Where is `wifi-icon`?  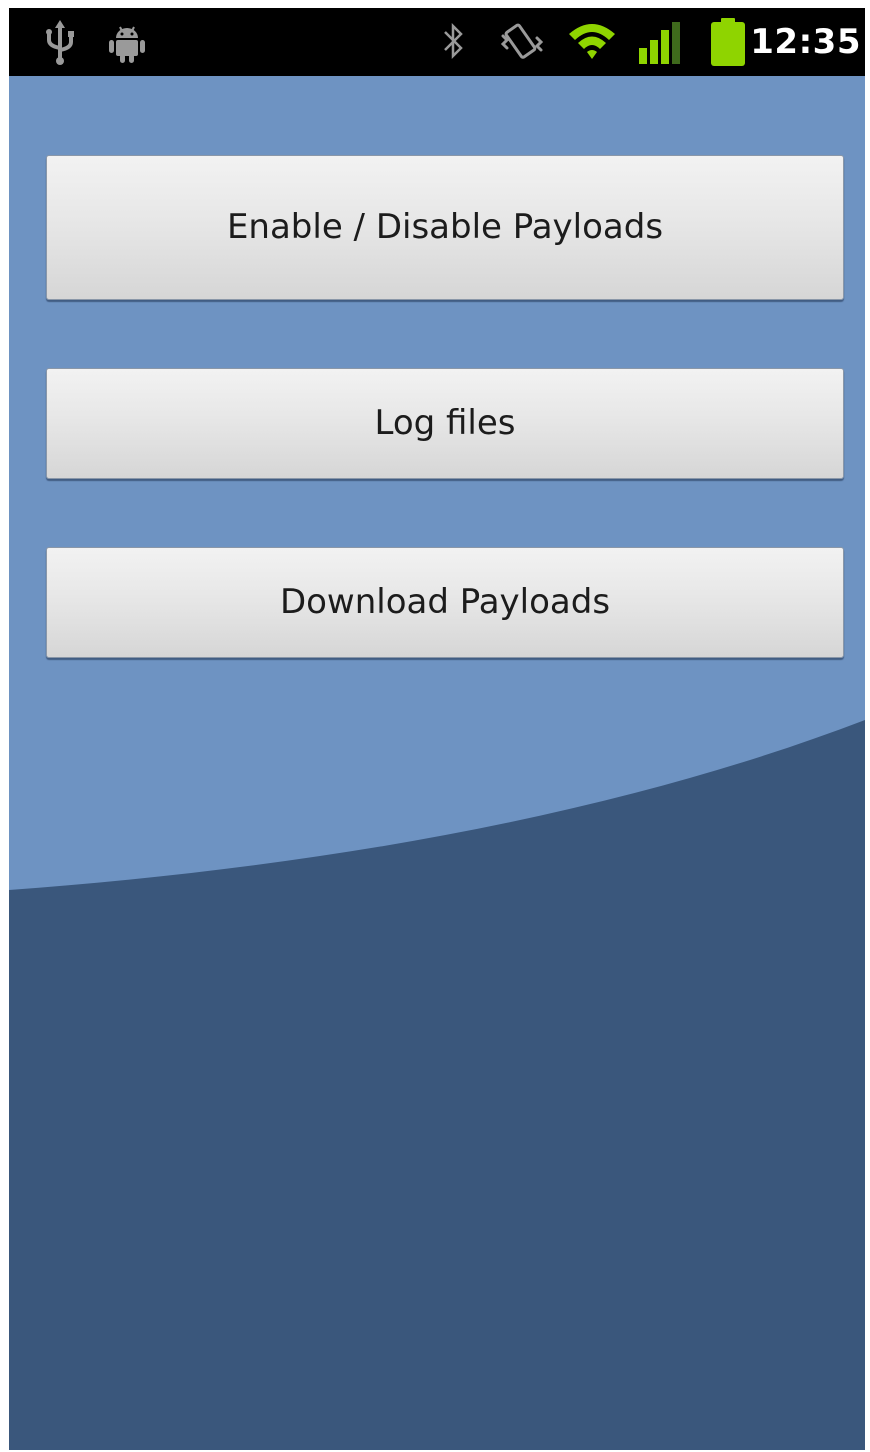 wifi-icon is located at coordinates (592, 41).